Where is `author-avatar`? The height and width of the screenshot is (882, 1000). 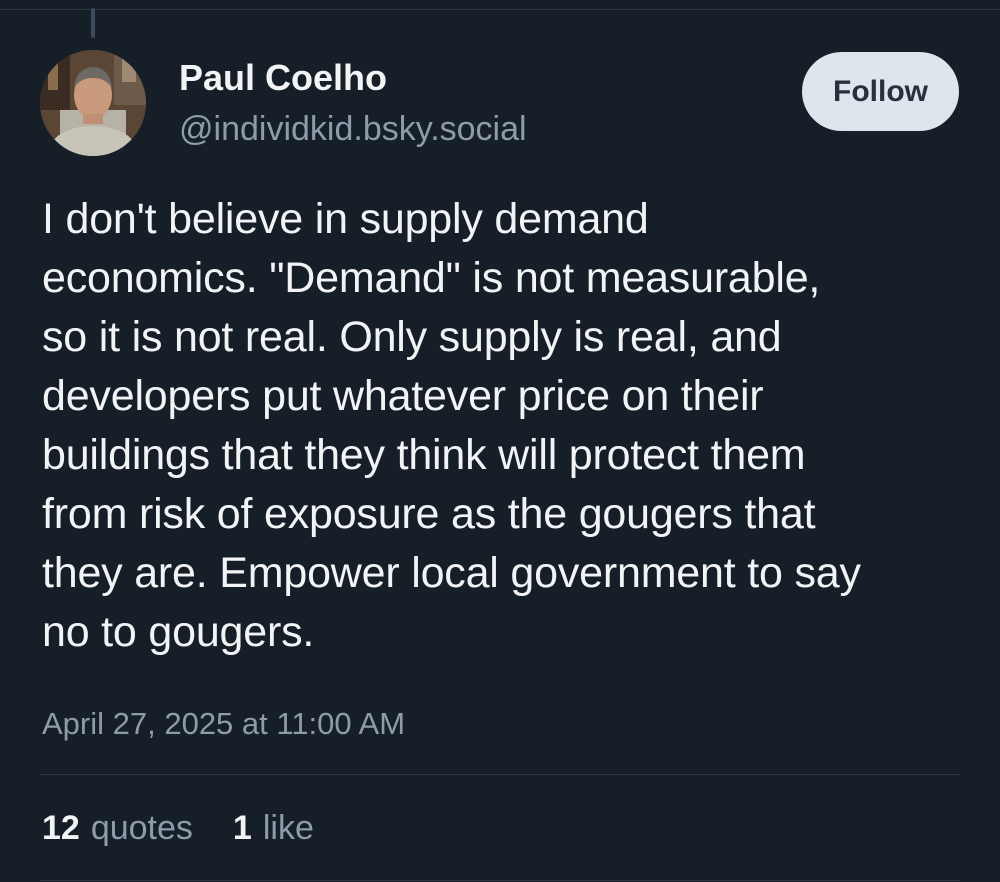
author-avatar is located at coordinates (93, 103).